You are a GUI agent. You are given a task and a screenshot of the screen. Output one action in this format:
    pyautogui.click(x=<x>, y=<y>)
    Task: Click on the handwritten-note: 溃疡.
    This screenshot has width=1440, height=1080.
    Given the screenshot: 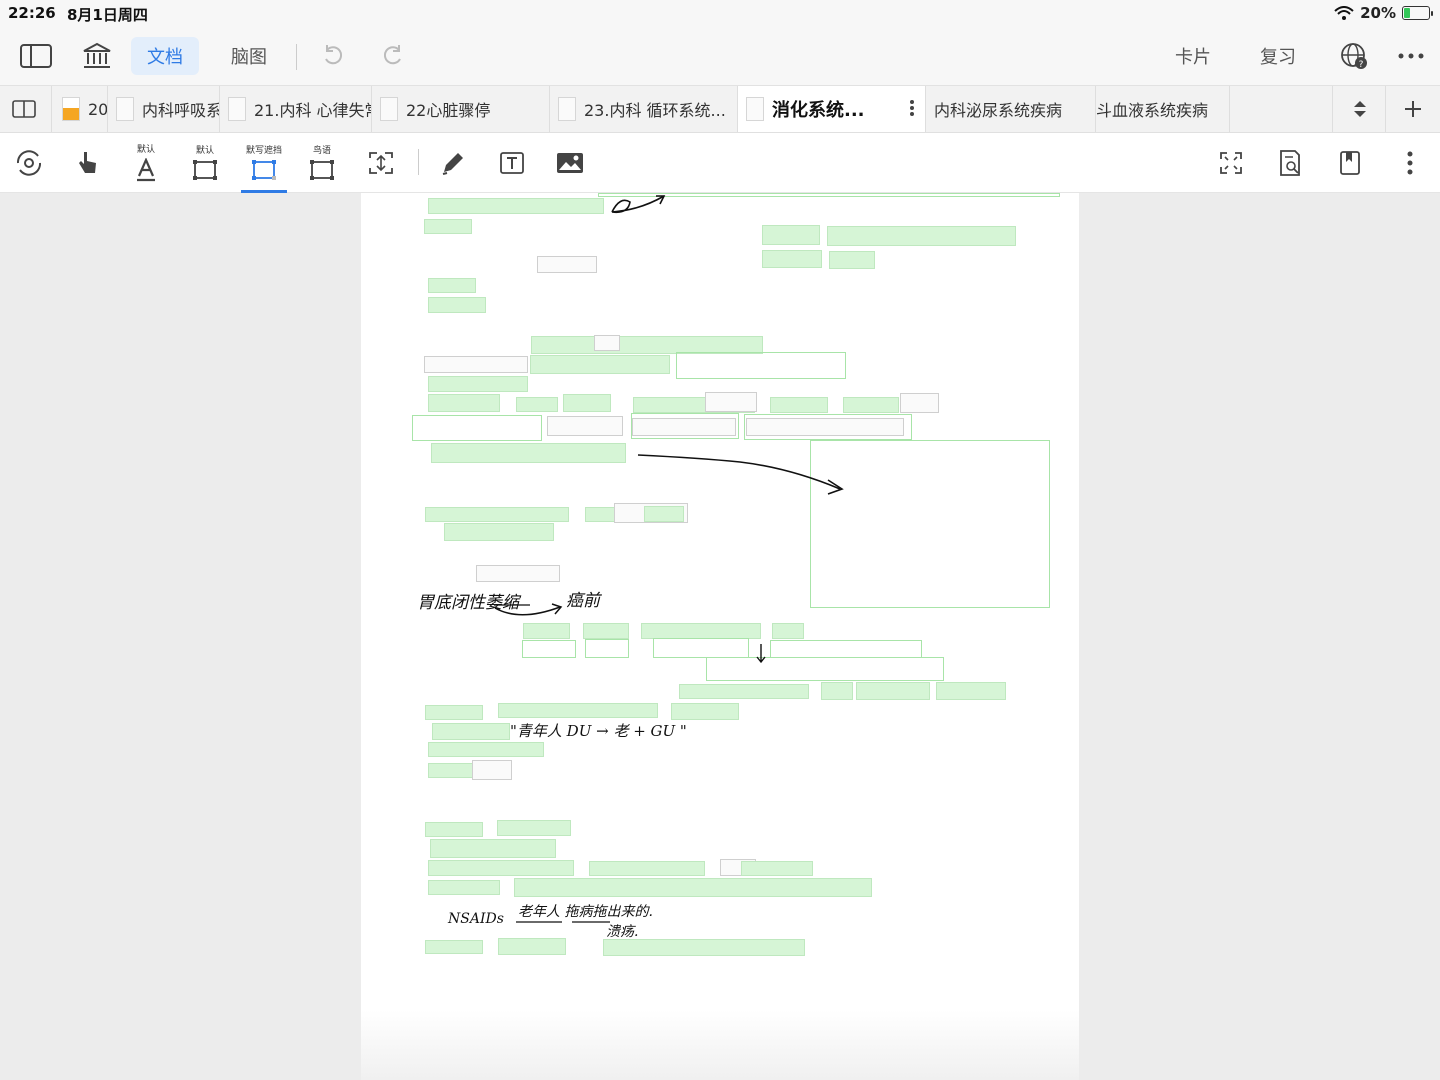 What is the action you would take?
    pyautogui.click(x=622, y=932)
    